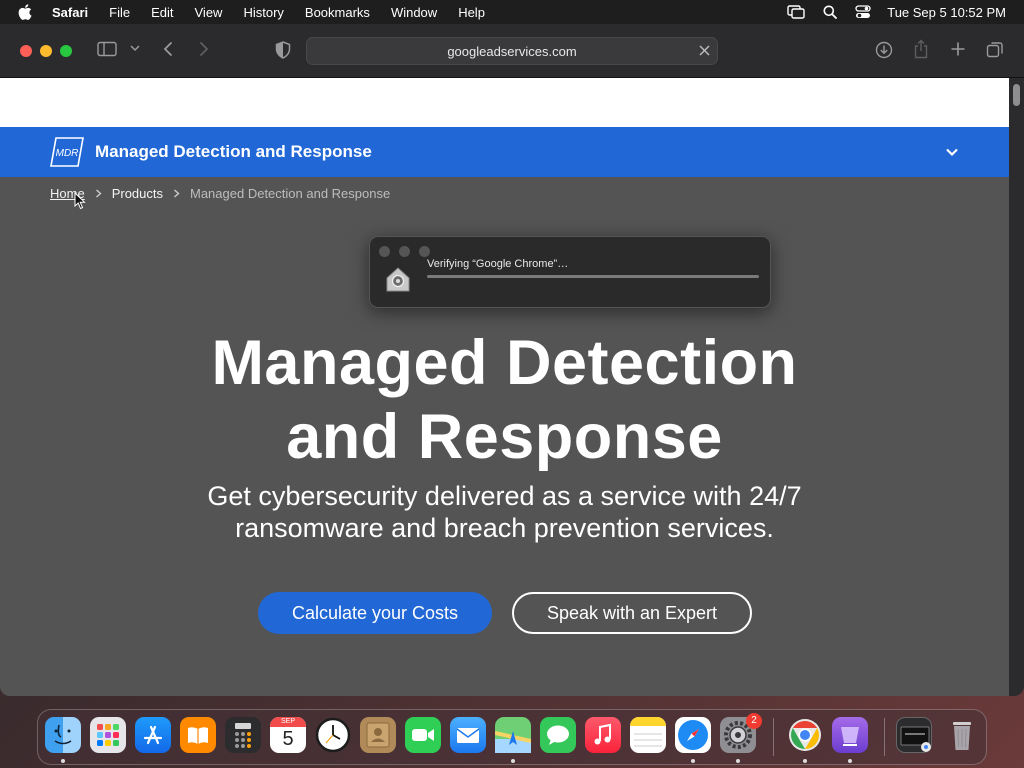 The height and width of the screenshot is (768, 1024). Describe the element at coordinates (63, 735) in the screenshot. I see `finder-dock-icon` at that location.